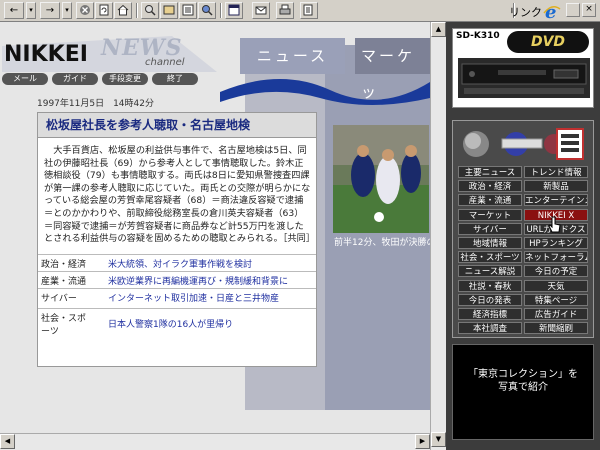 This screenshot has height=450, width=600. I want to click on promo-line: 写真で紹介, so click(523, 387).